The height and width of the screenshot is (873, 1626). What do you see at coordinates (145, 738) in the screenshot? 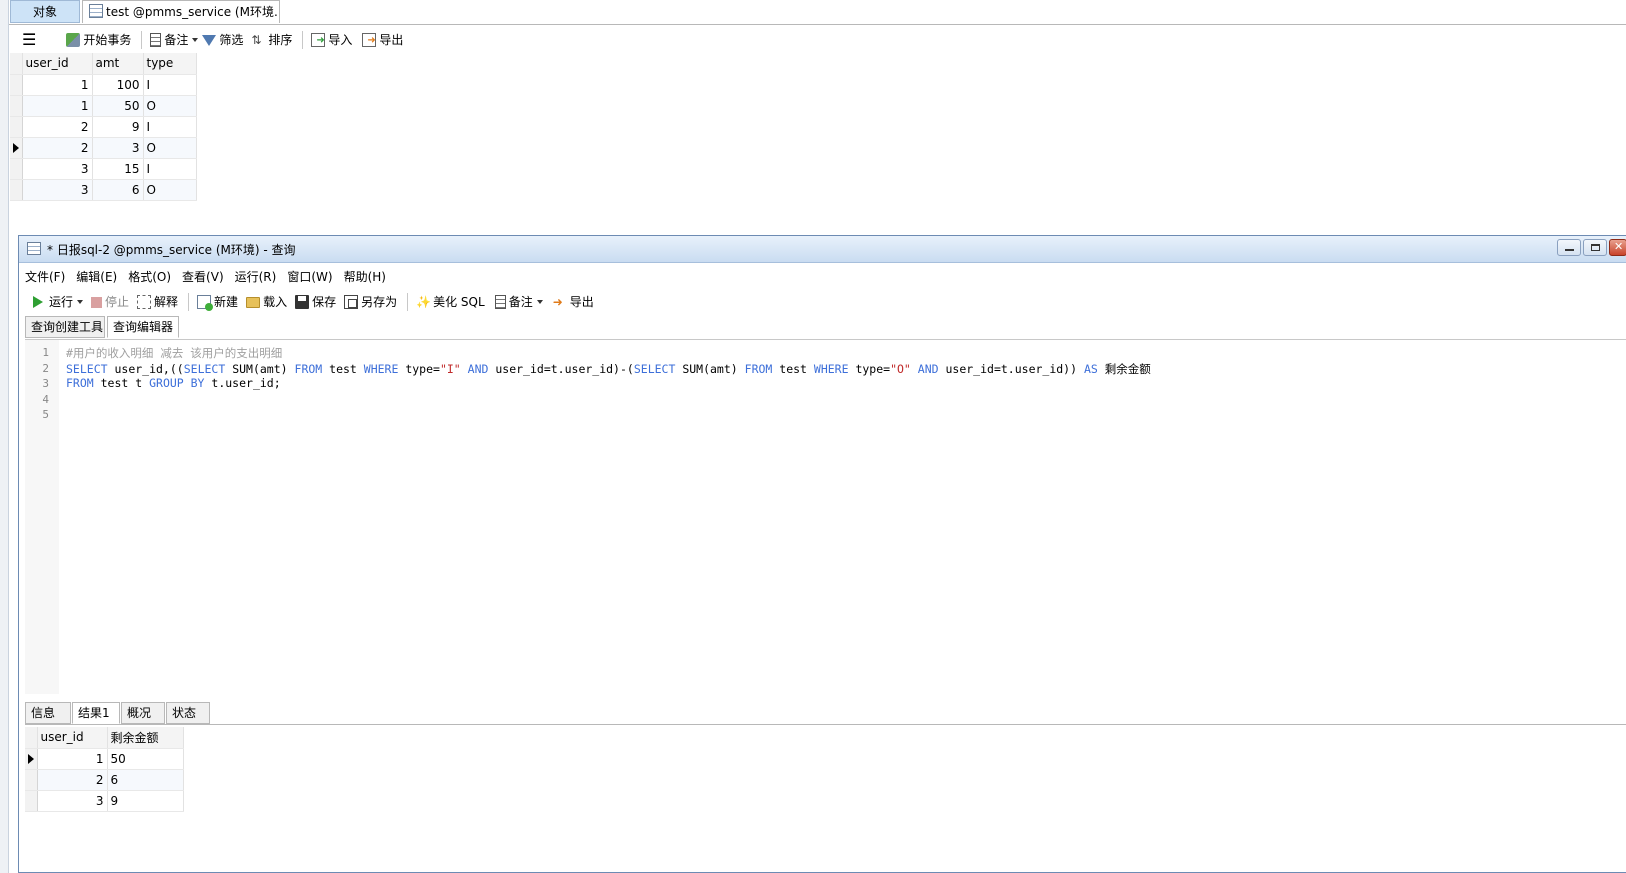
I see `column-header-remaining-amount: 剩余金额` at bounding box center [145, 738].